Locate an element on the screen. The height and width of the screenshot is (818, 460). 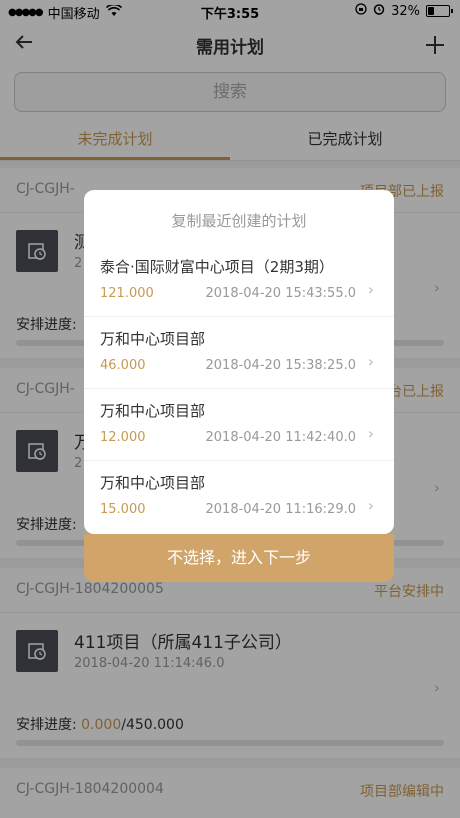
recent-plan-item: 万和中心项目部 15.000 2018-04-20 11:16:29.0 › is located at coordinates (239, 496).